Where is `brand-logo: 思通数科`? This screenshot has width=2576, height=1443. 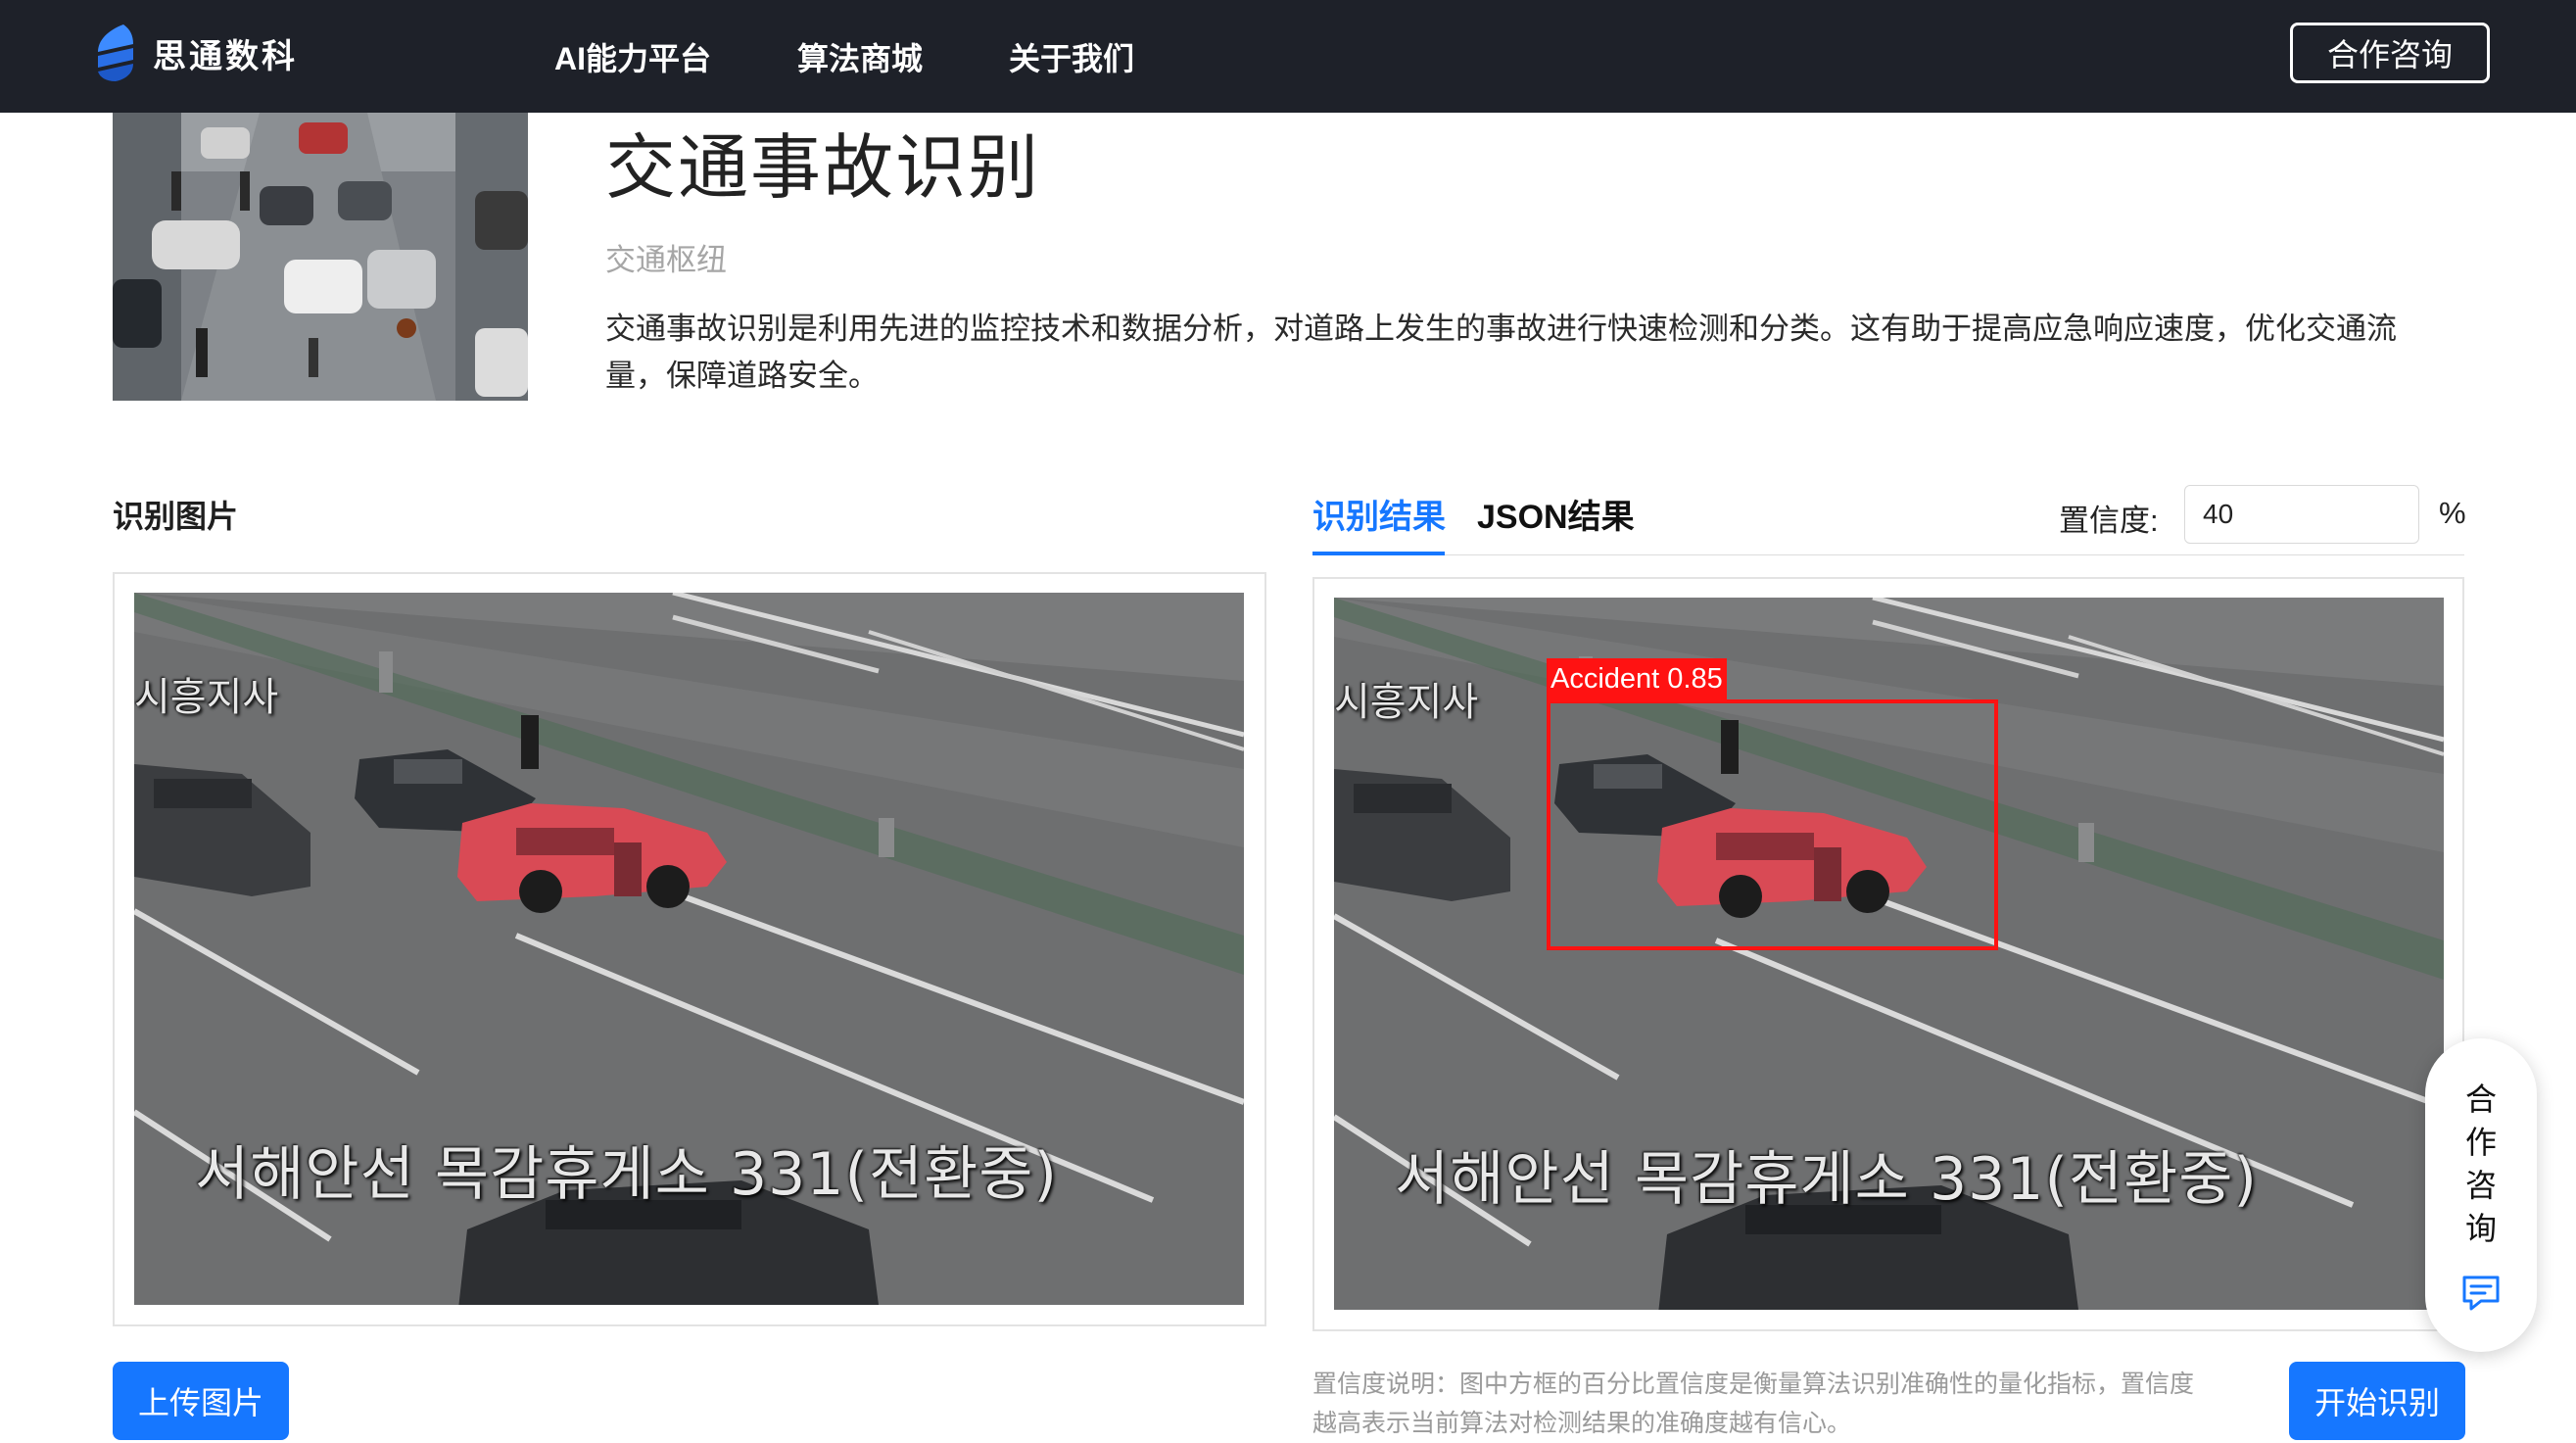
brand-logo: 思通数科 is located at coordinates (196, 53).